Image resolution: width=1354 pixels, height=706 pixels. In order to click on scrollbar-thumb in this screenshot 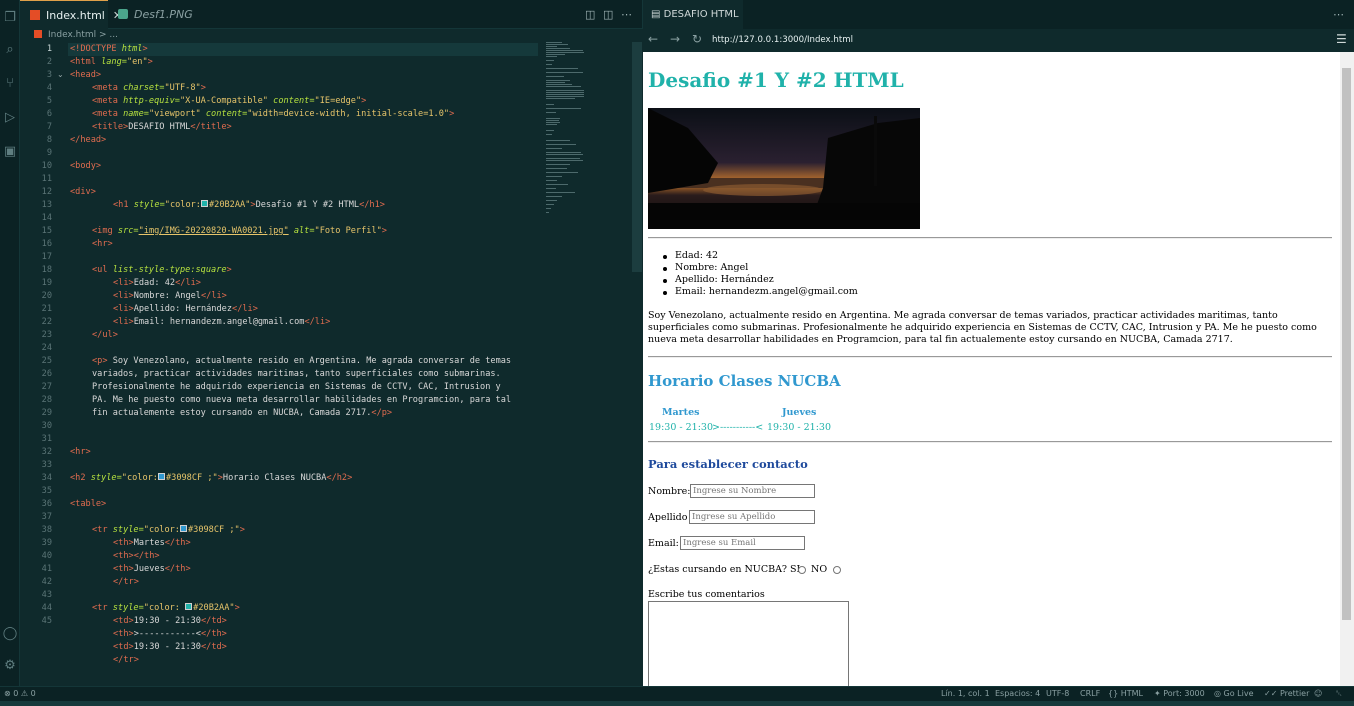, I will do `click(1346, 344)`.